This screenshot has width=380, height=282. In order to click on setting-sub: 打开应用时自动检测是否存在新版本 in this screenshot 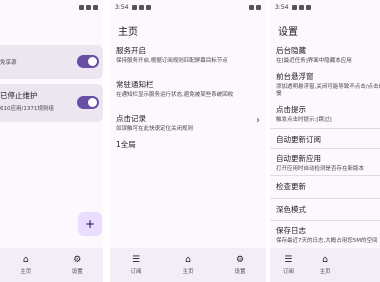, I will do `click(320, 169)`.